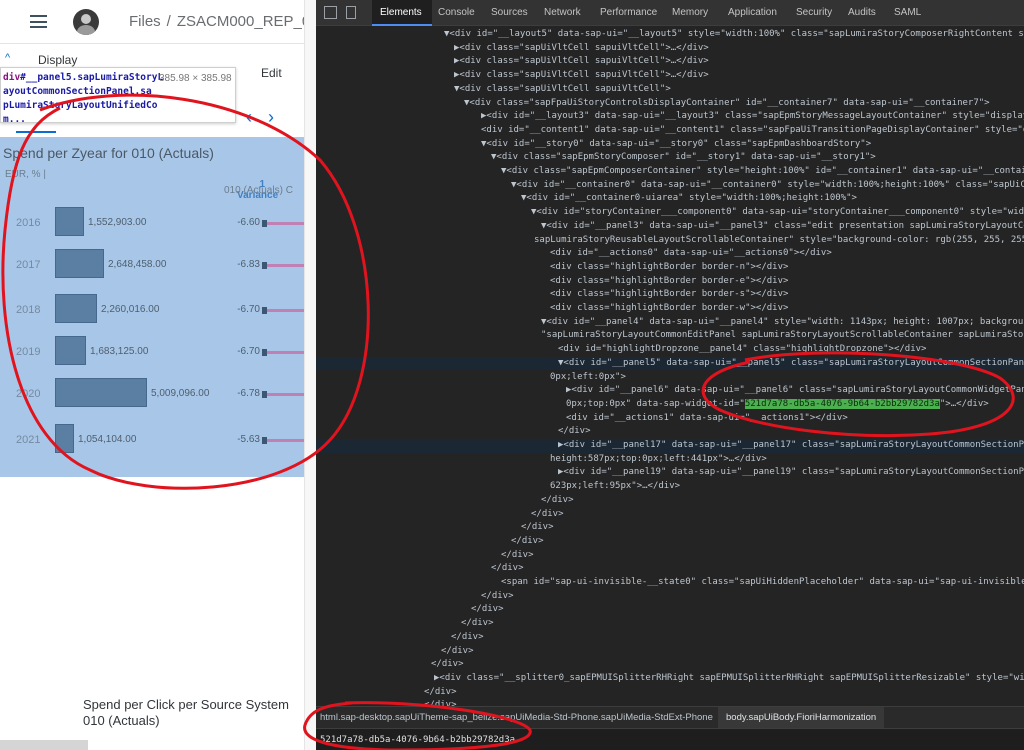 Image resolution: width=1024 pixels, height=750 pixels. What do you see at coordinates (842, 403) in the screenshot?
I see `widget-id-highlight: 521d7a78-db5a-4076-9b64-b2bb29782d3a` at bounding box center [842, 403].